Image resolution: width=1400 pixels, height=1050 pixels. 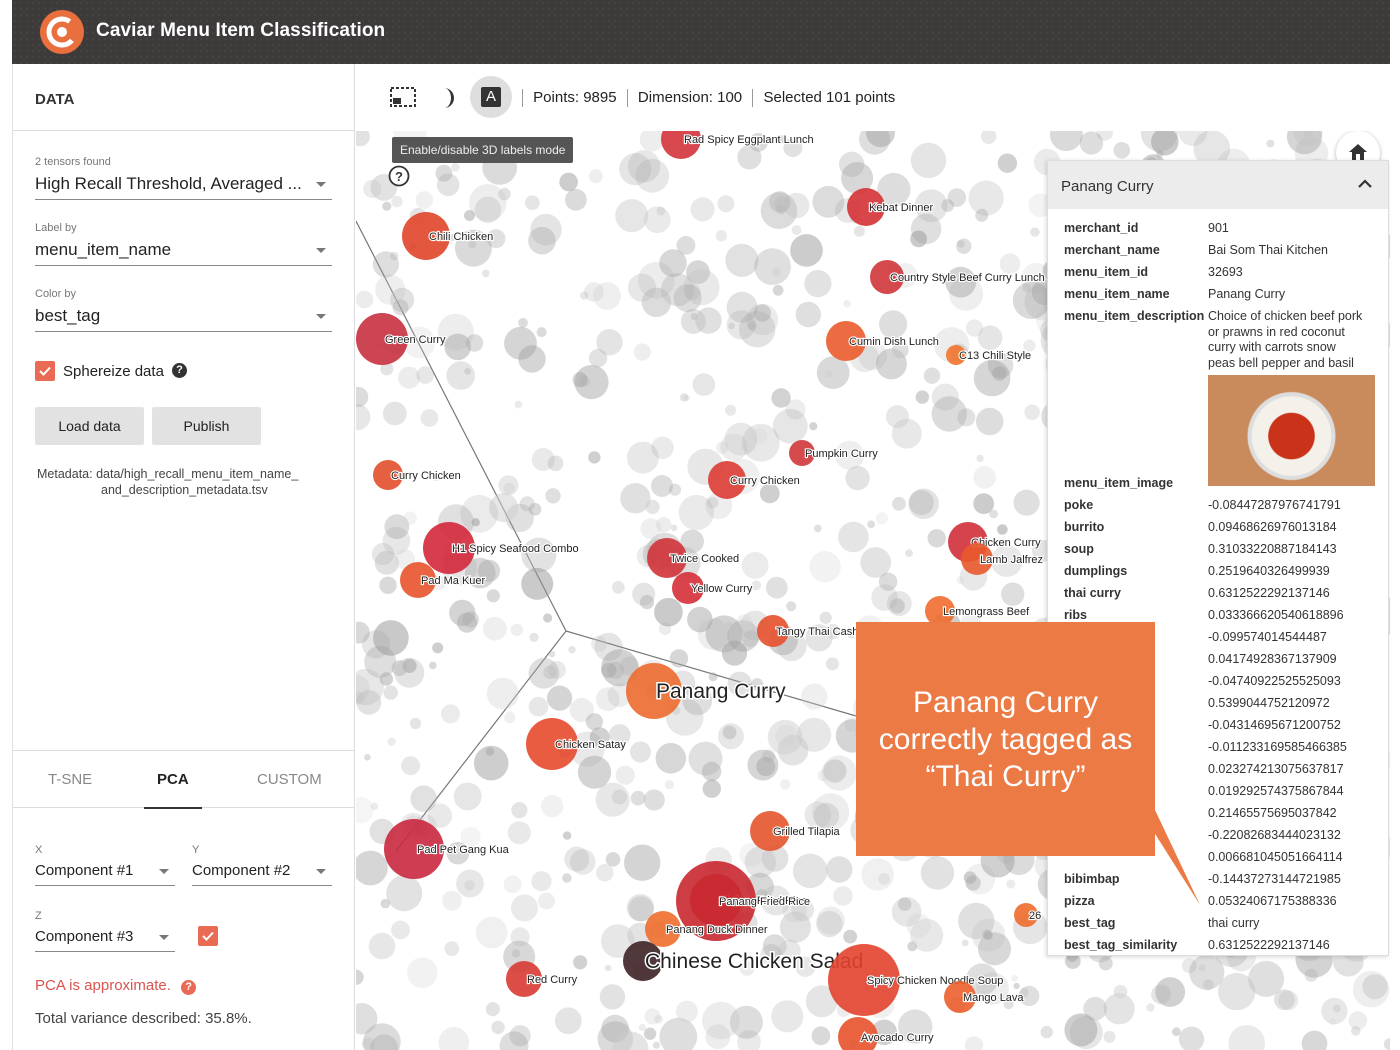 I want to click on publish-button: Publish, so click(x=206, y=426).